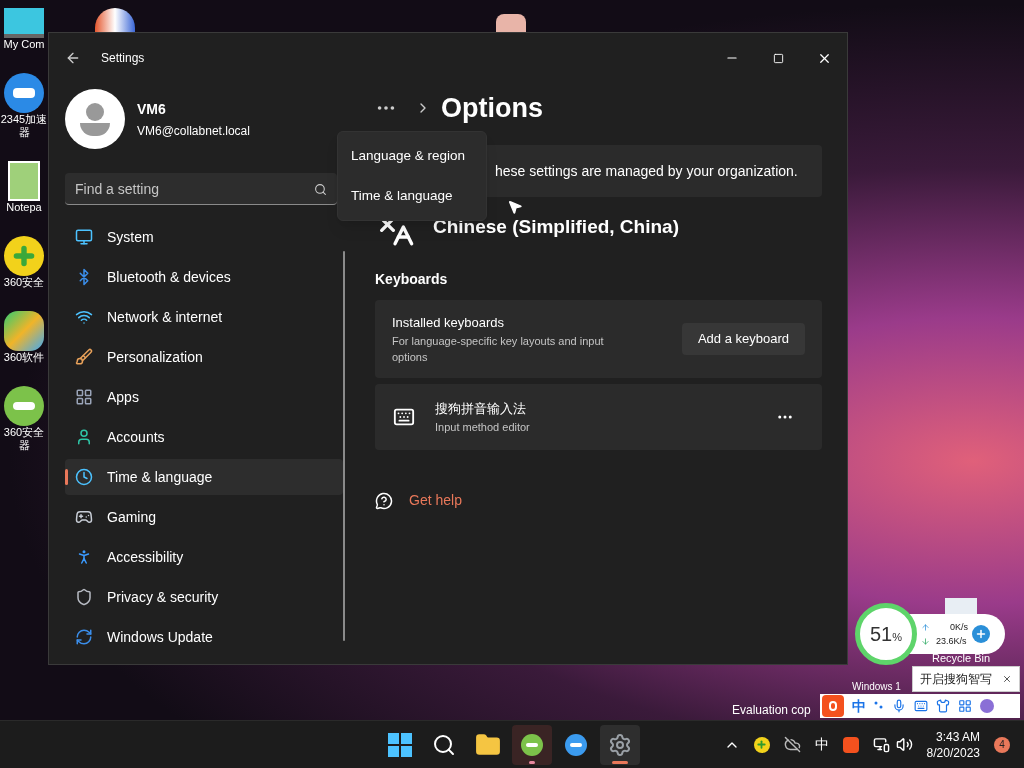 The image size is (1024, 768). I want to click on nav-item: Time & language, so click(204, 477).